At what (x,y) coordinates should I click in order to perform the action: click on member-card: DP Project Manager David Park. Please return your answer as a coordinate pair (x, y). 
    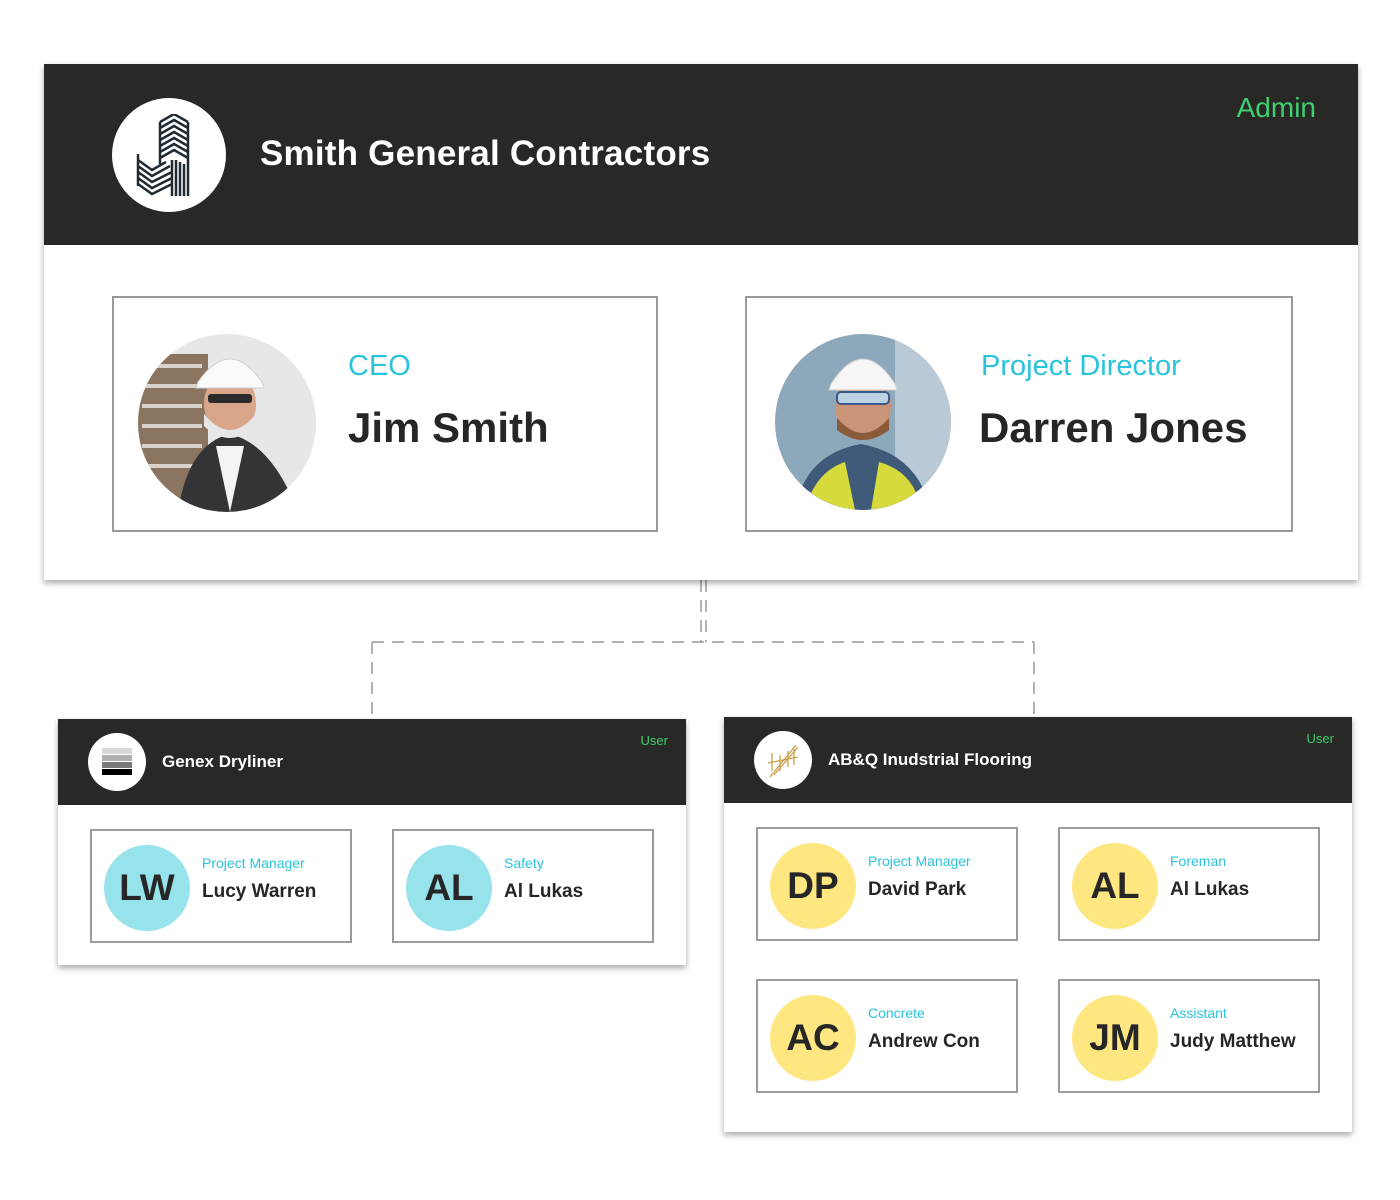
    Looking at the image, I should click on (887, 884).